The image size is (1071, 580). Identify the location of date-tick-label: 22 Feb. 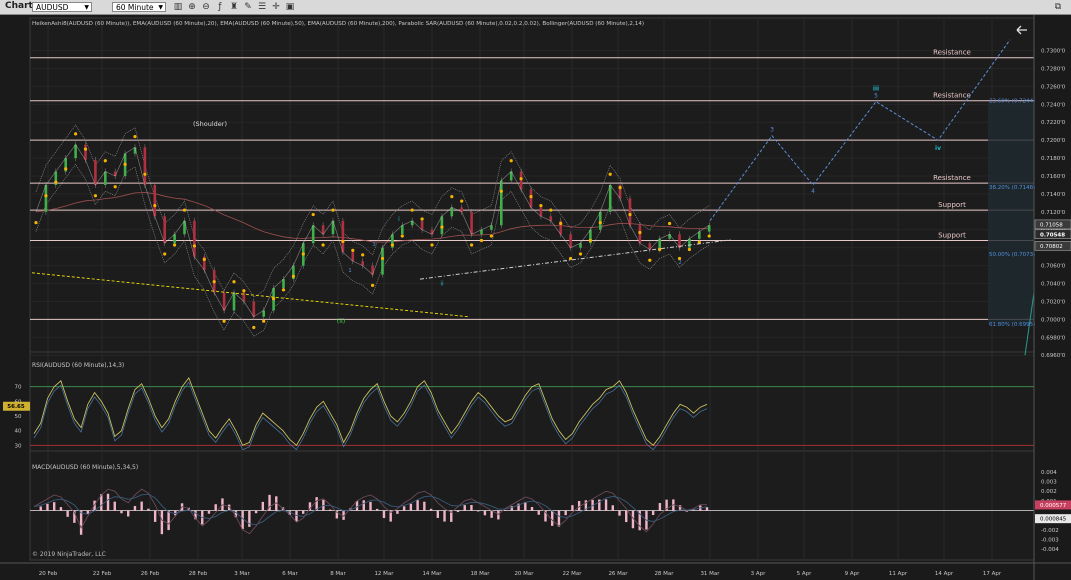
(102, 574).